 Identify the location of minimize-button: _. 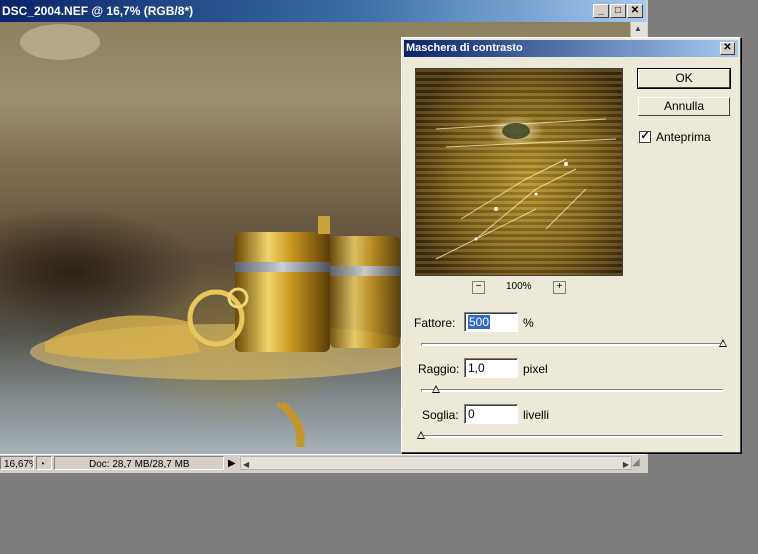
(601, 11).